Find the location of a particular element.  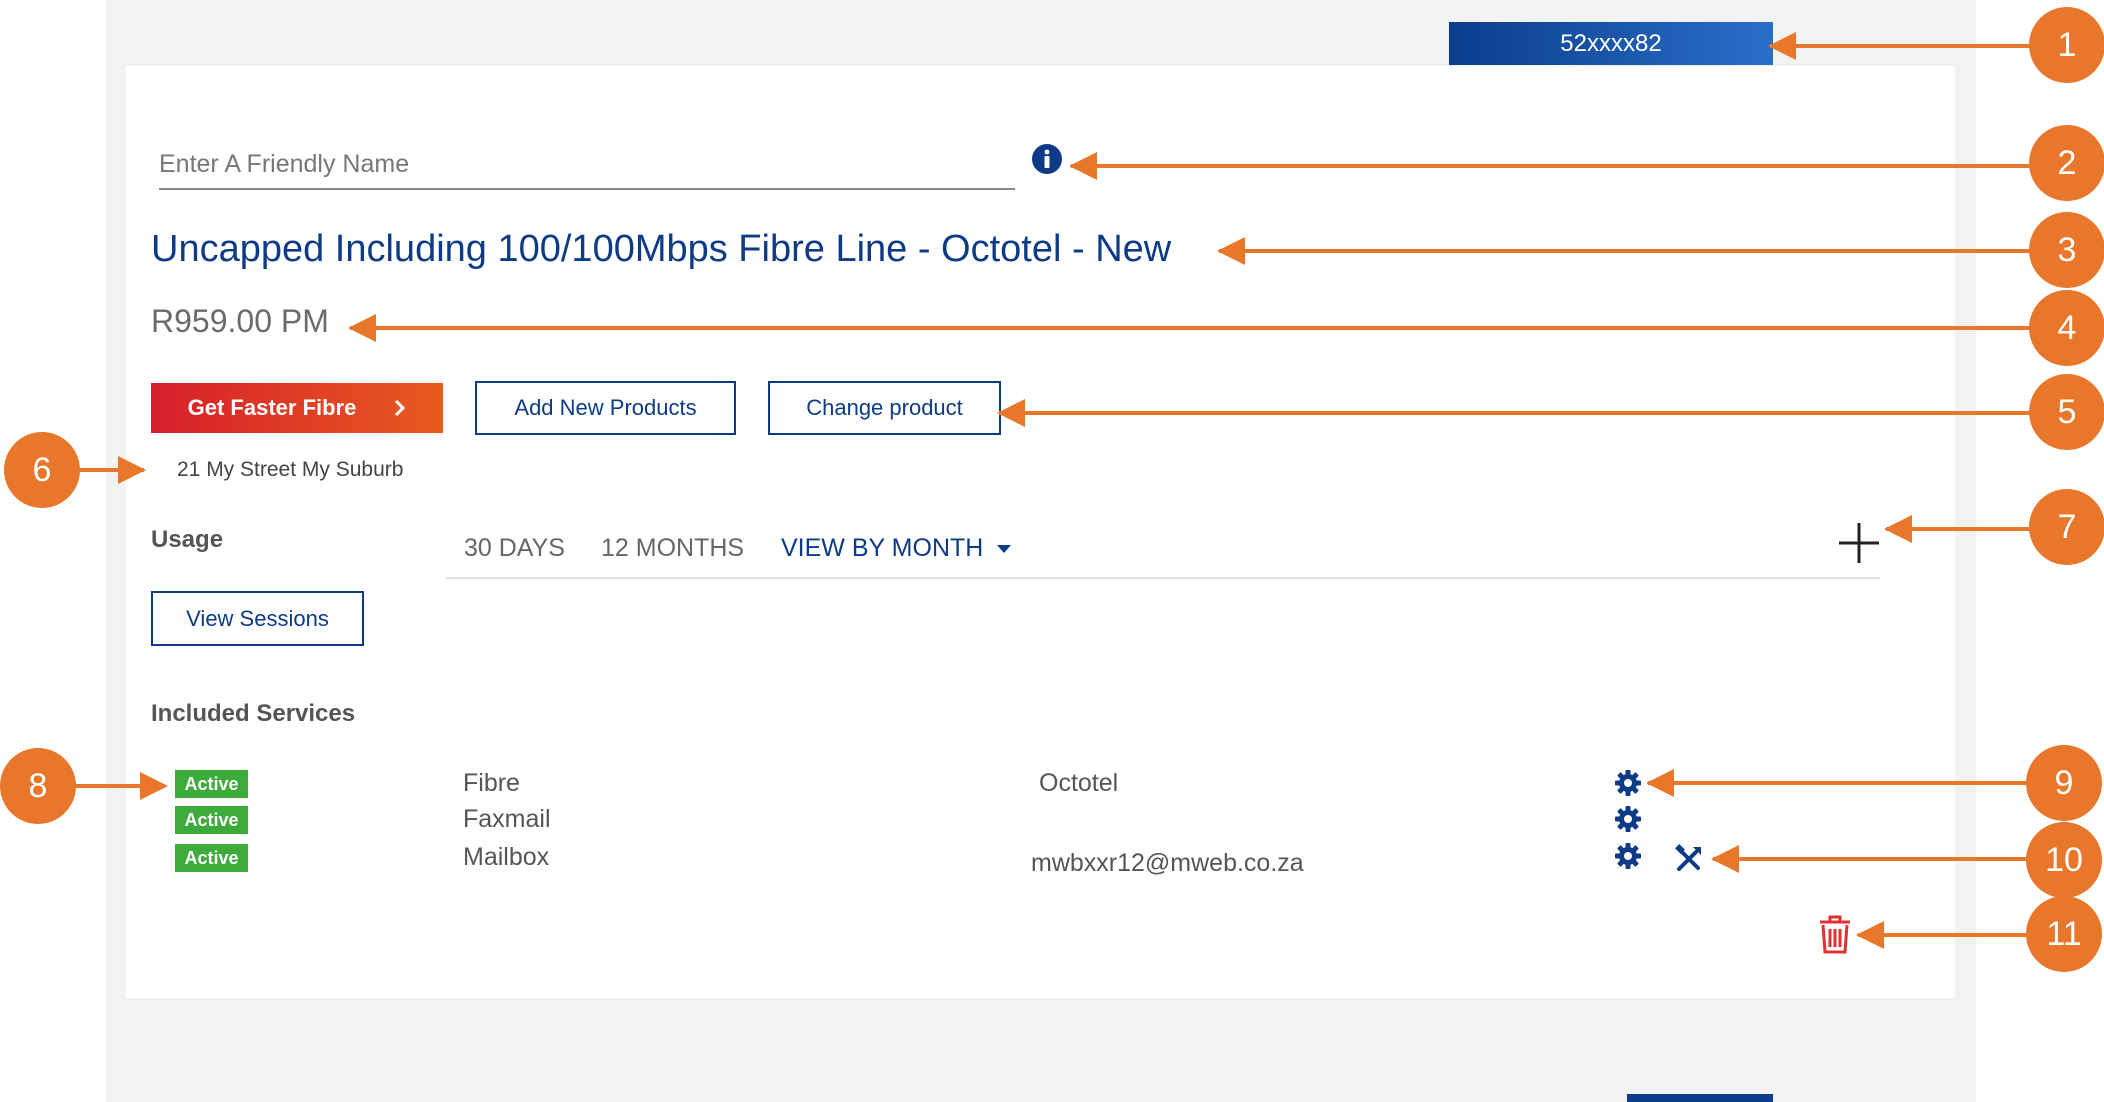

view-sessions-button: View Sessions is located at coordinates (257, 618).